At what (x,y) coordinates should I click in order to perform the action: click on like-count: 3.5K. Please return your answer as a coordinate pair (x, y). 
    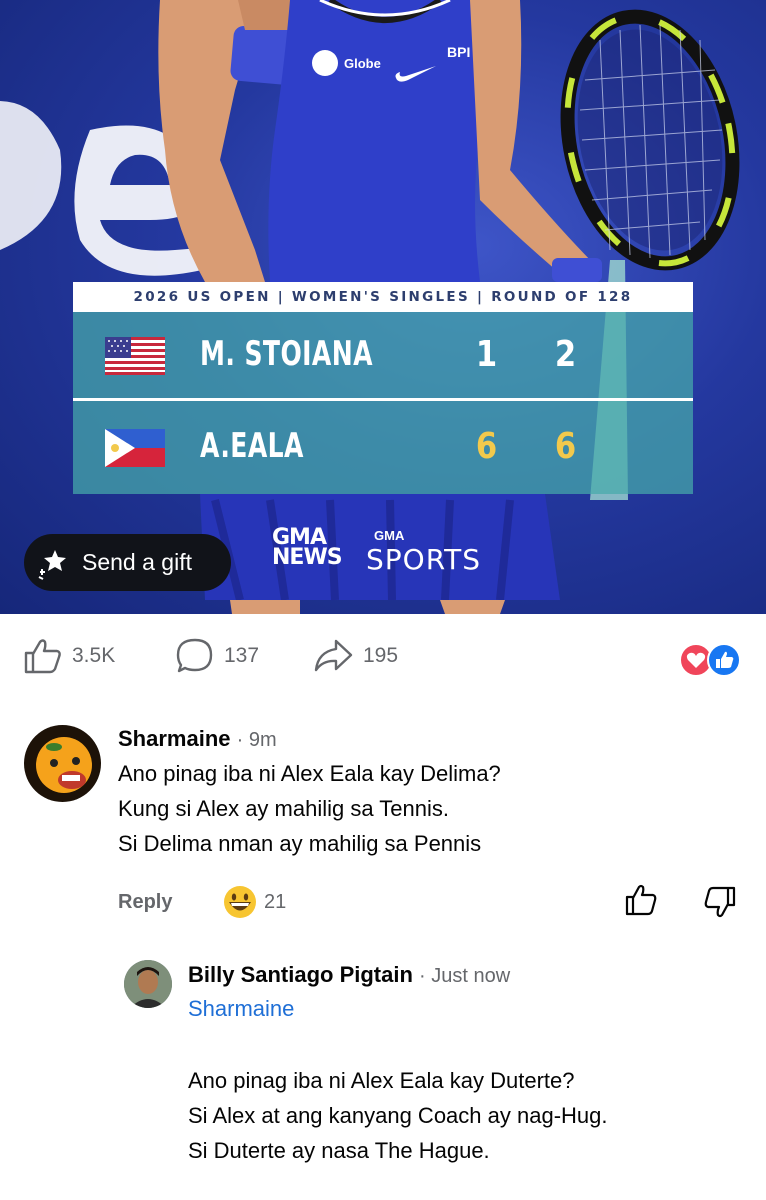
    Looking at the image, I should click on (94, 655).